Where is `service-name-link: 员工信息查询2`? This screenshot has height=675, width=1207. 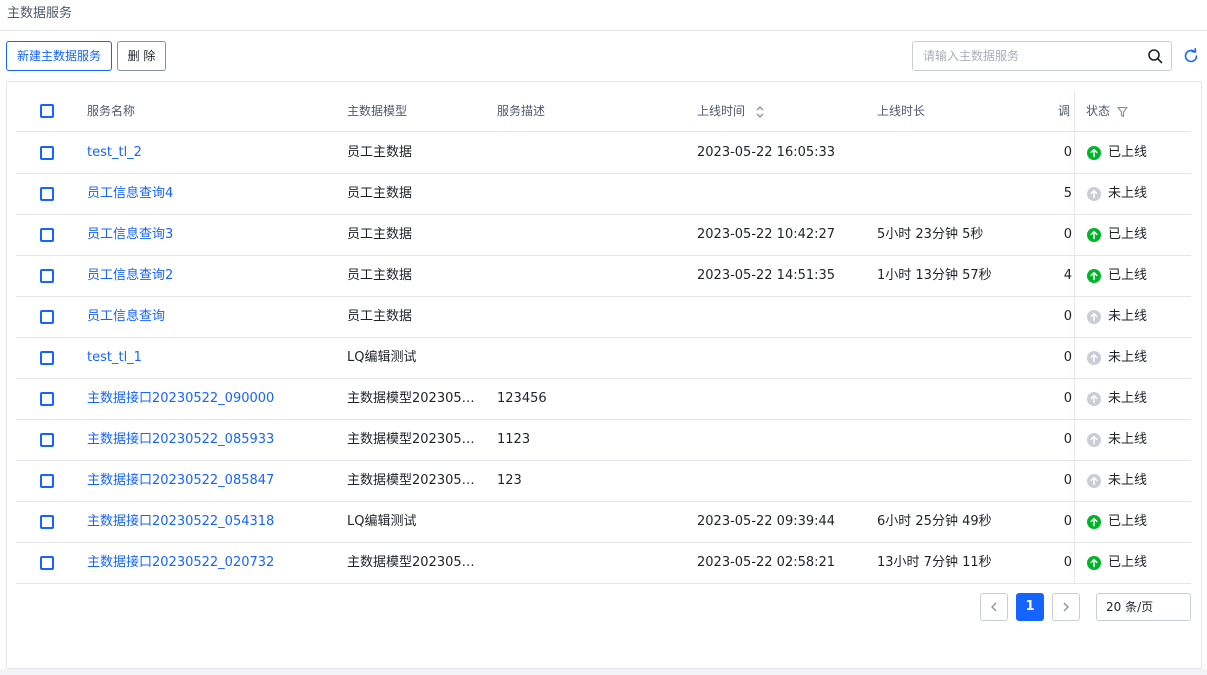
service-name-link: 员工信息查询2 is located at coordinates (212, 276).